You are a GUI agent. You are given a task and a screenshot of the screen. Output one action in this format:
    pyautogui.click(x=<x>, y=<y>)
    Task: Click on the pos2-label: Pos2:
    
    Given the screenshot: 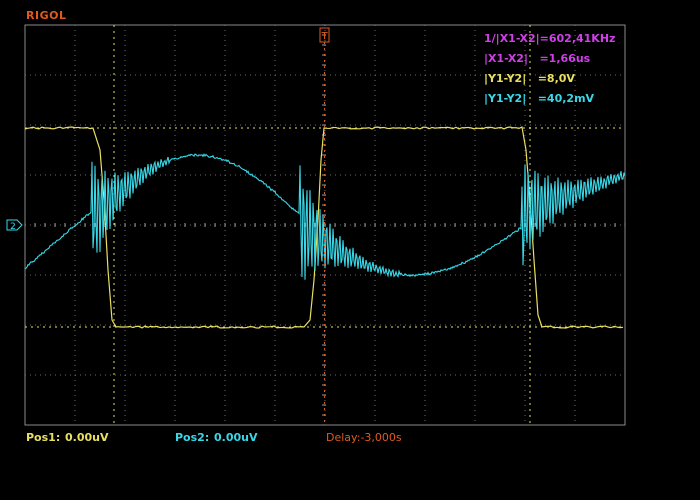 What is the action you would take?
    pyautogui.click(x=192, y=437)
    